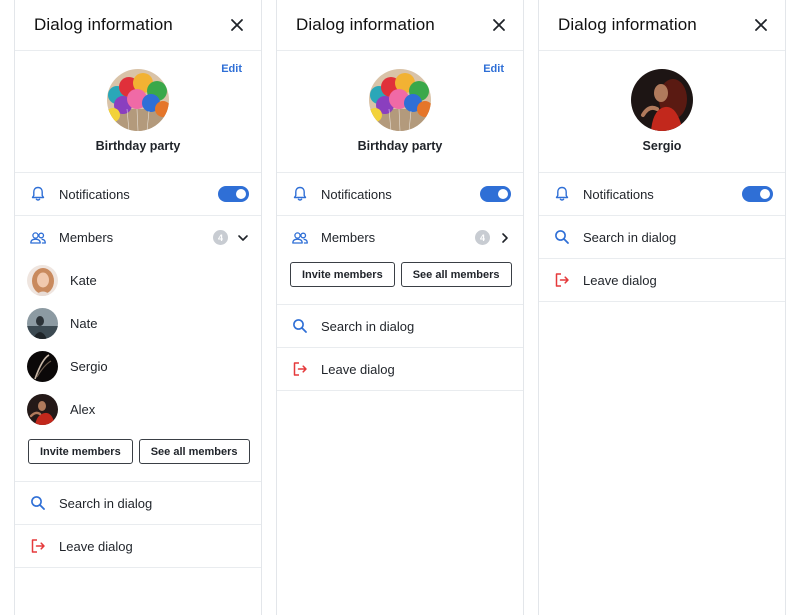 This screenshot has width=800, height=615. Describe the element at coordinates (89, 366) in the screenshot. I see `member-name: Sergio` at that location.